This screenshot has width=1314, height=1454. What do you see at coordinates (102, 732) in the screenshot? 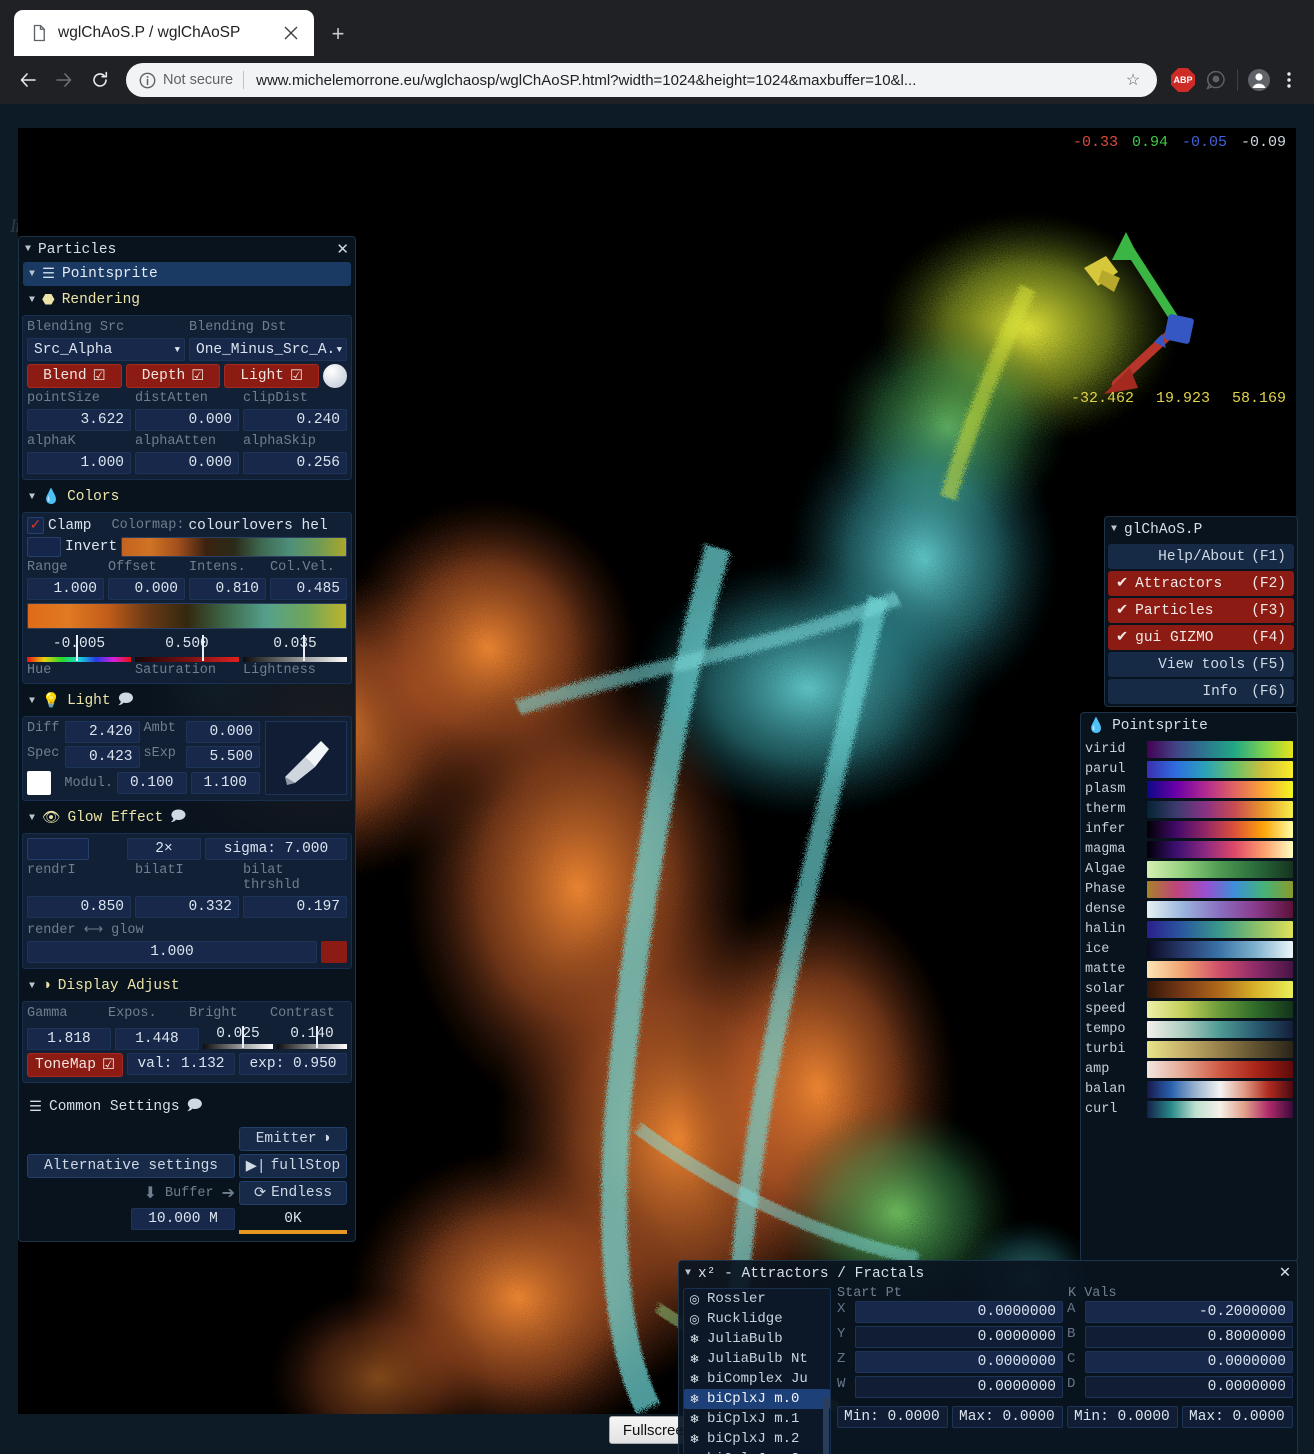
I see `diff-input: 2.420` at bounding box center [102, 732].